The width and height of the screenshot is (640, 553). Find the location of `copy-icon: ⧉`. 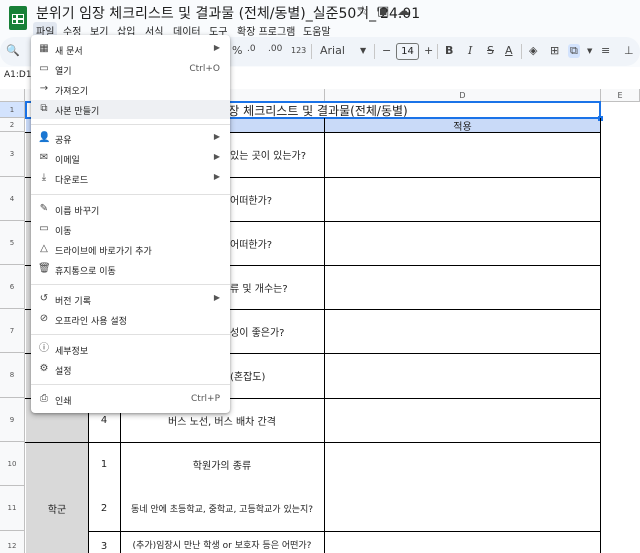

copy-icon: ⧉ is located at coordinates (44, 108).